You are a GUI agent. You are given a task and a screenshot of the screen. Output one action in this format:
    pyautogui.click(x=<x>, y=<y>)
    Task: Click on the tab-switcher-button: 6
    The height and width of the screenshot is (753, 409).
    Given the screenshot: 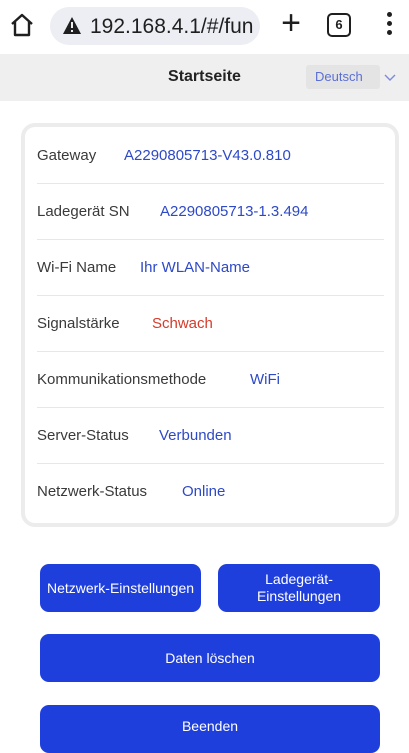 What is the action you would take?
    pyautogui.click(x=339, y=25)
    